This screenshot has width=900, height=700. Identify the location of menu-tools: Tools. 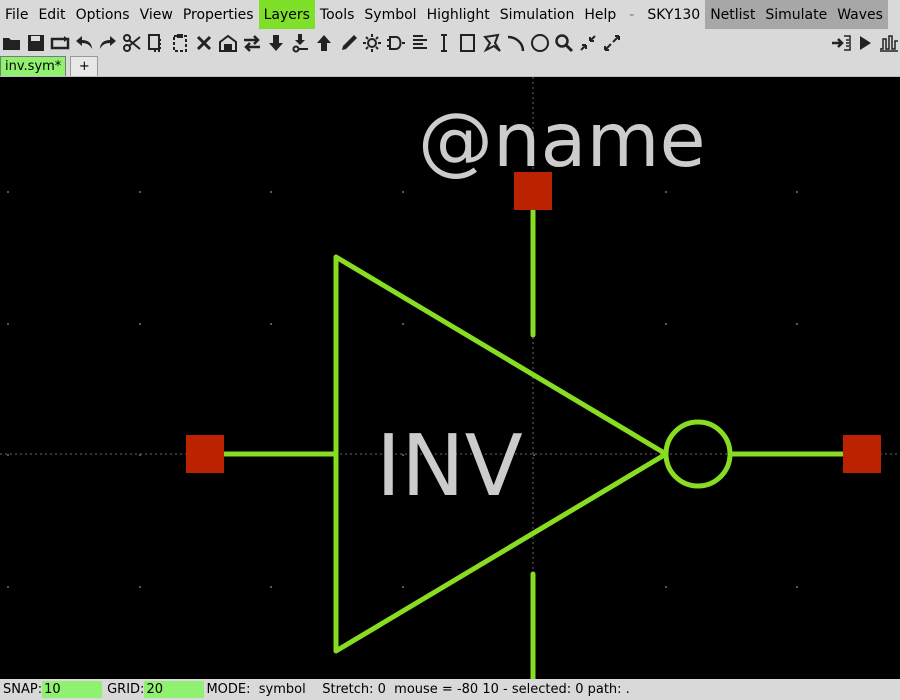
(337, 14).